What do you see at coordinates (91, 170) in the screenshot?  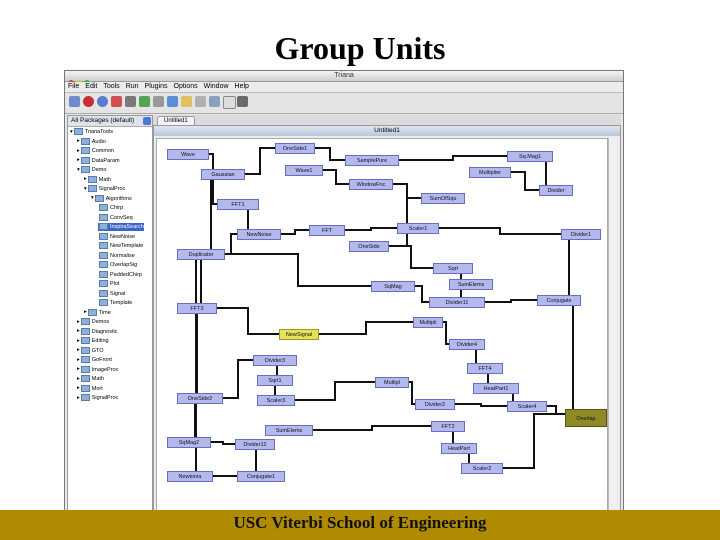 I see `tree-item: ▾ Demo` at bounding box center [91, 170].